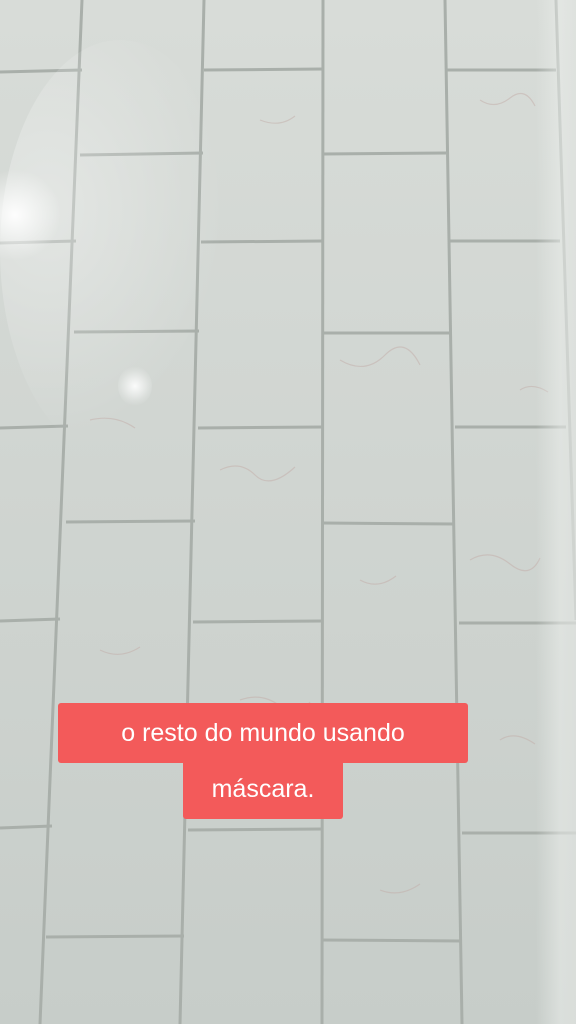  I want to click on caption-line-2: máscara., so click(263, 789).